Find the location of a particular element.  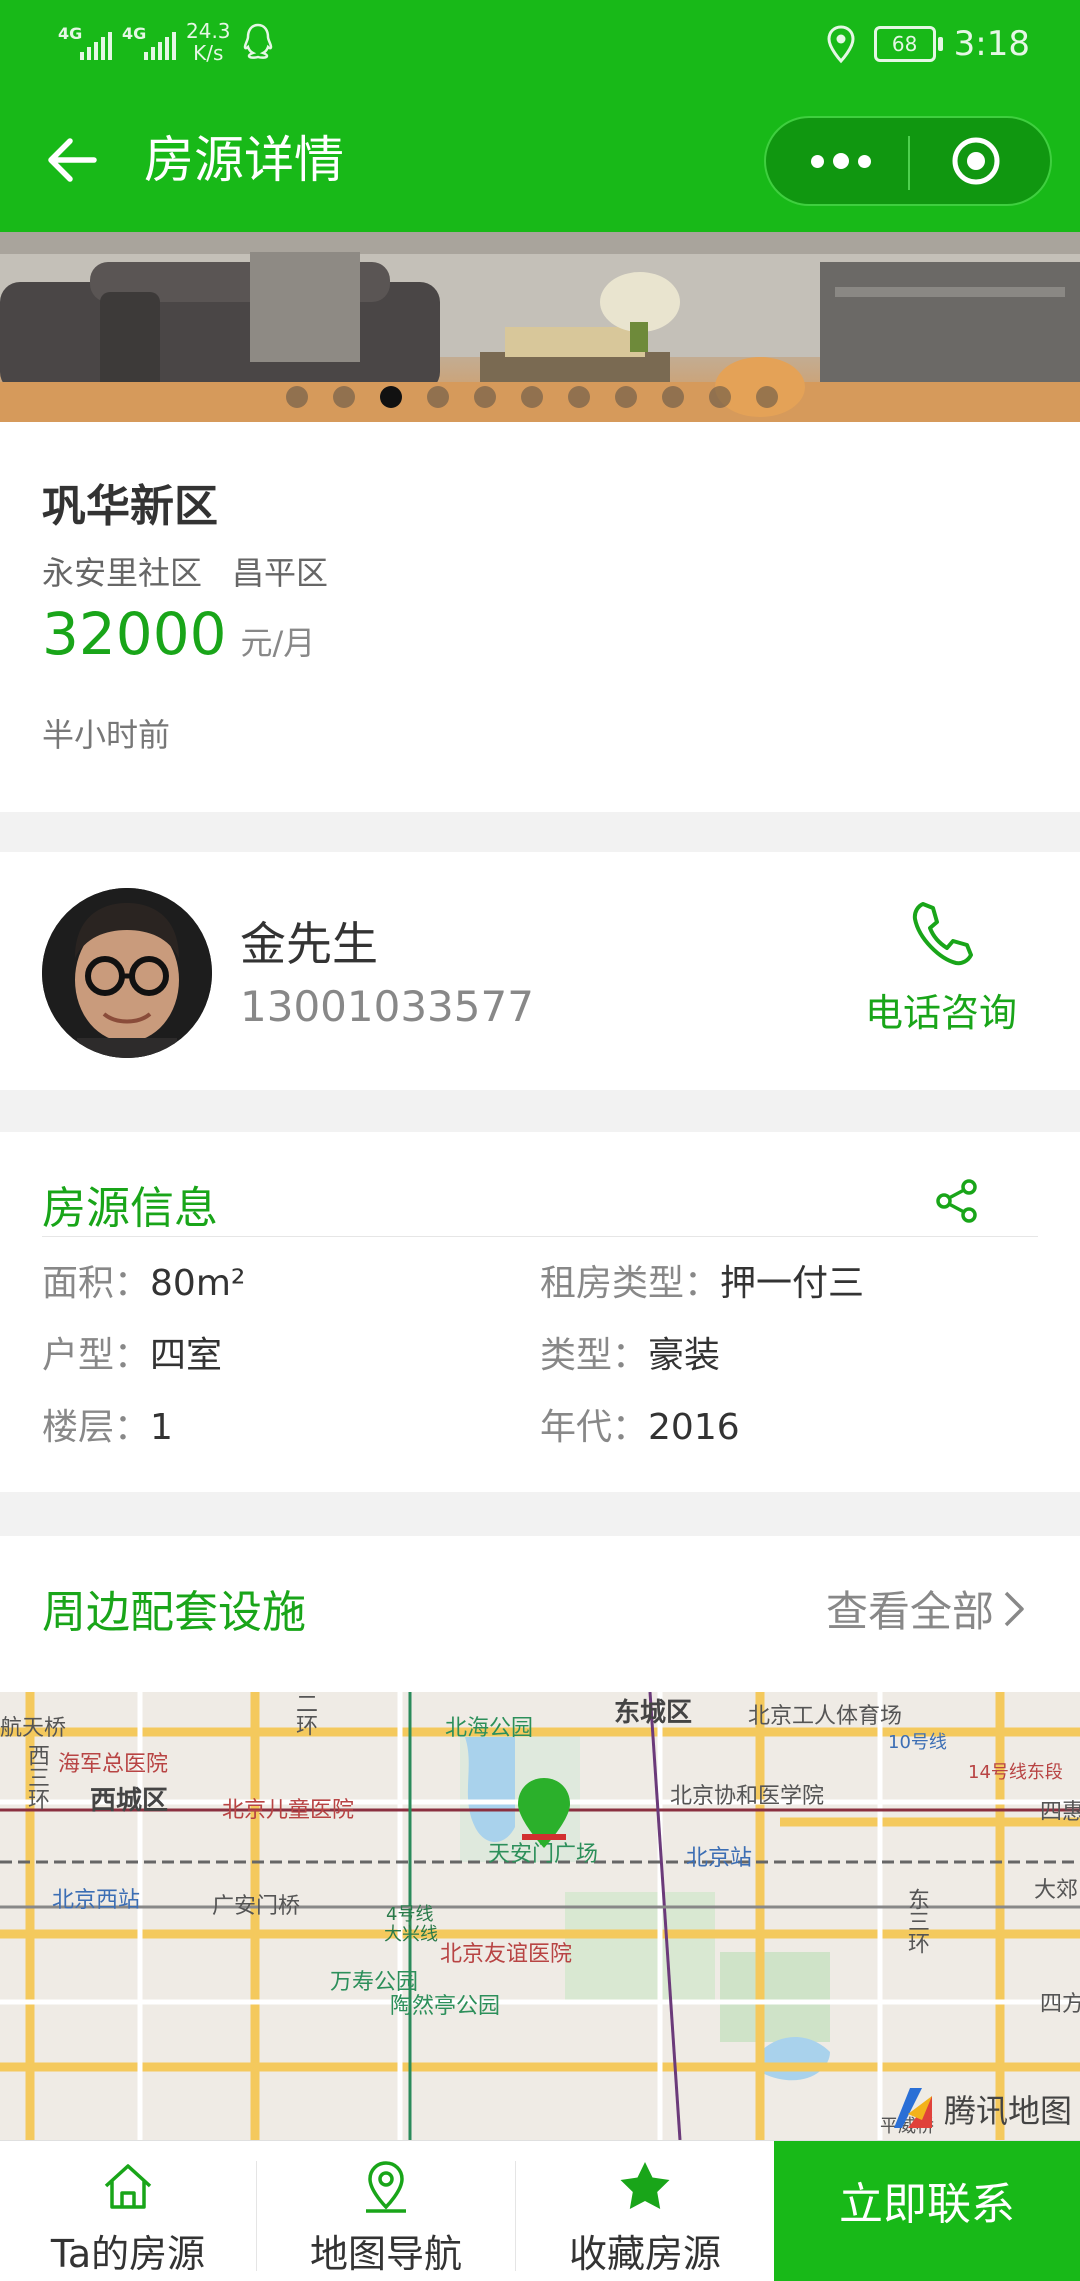

image-carousel is located at coordinates (540, 327).